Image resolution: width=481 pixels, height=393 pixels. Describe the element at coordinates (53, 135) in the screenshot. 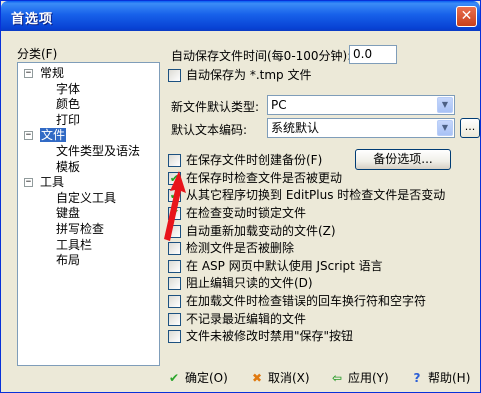

I see `tree-item-label: 文件` at that location.